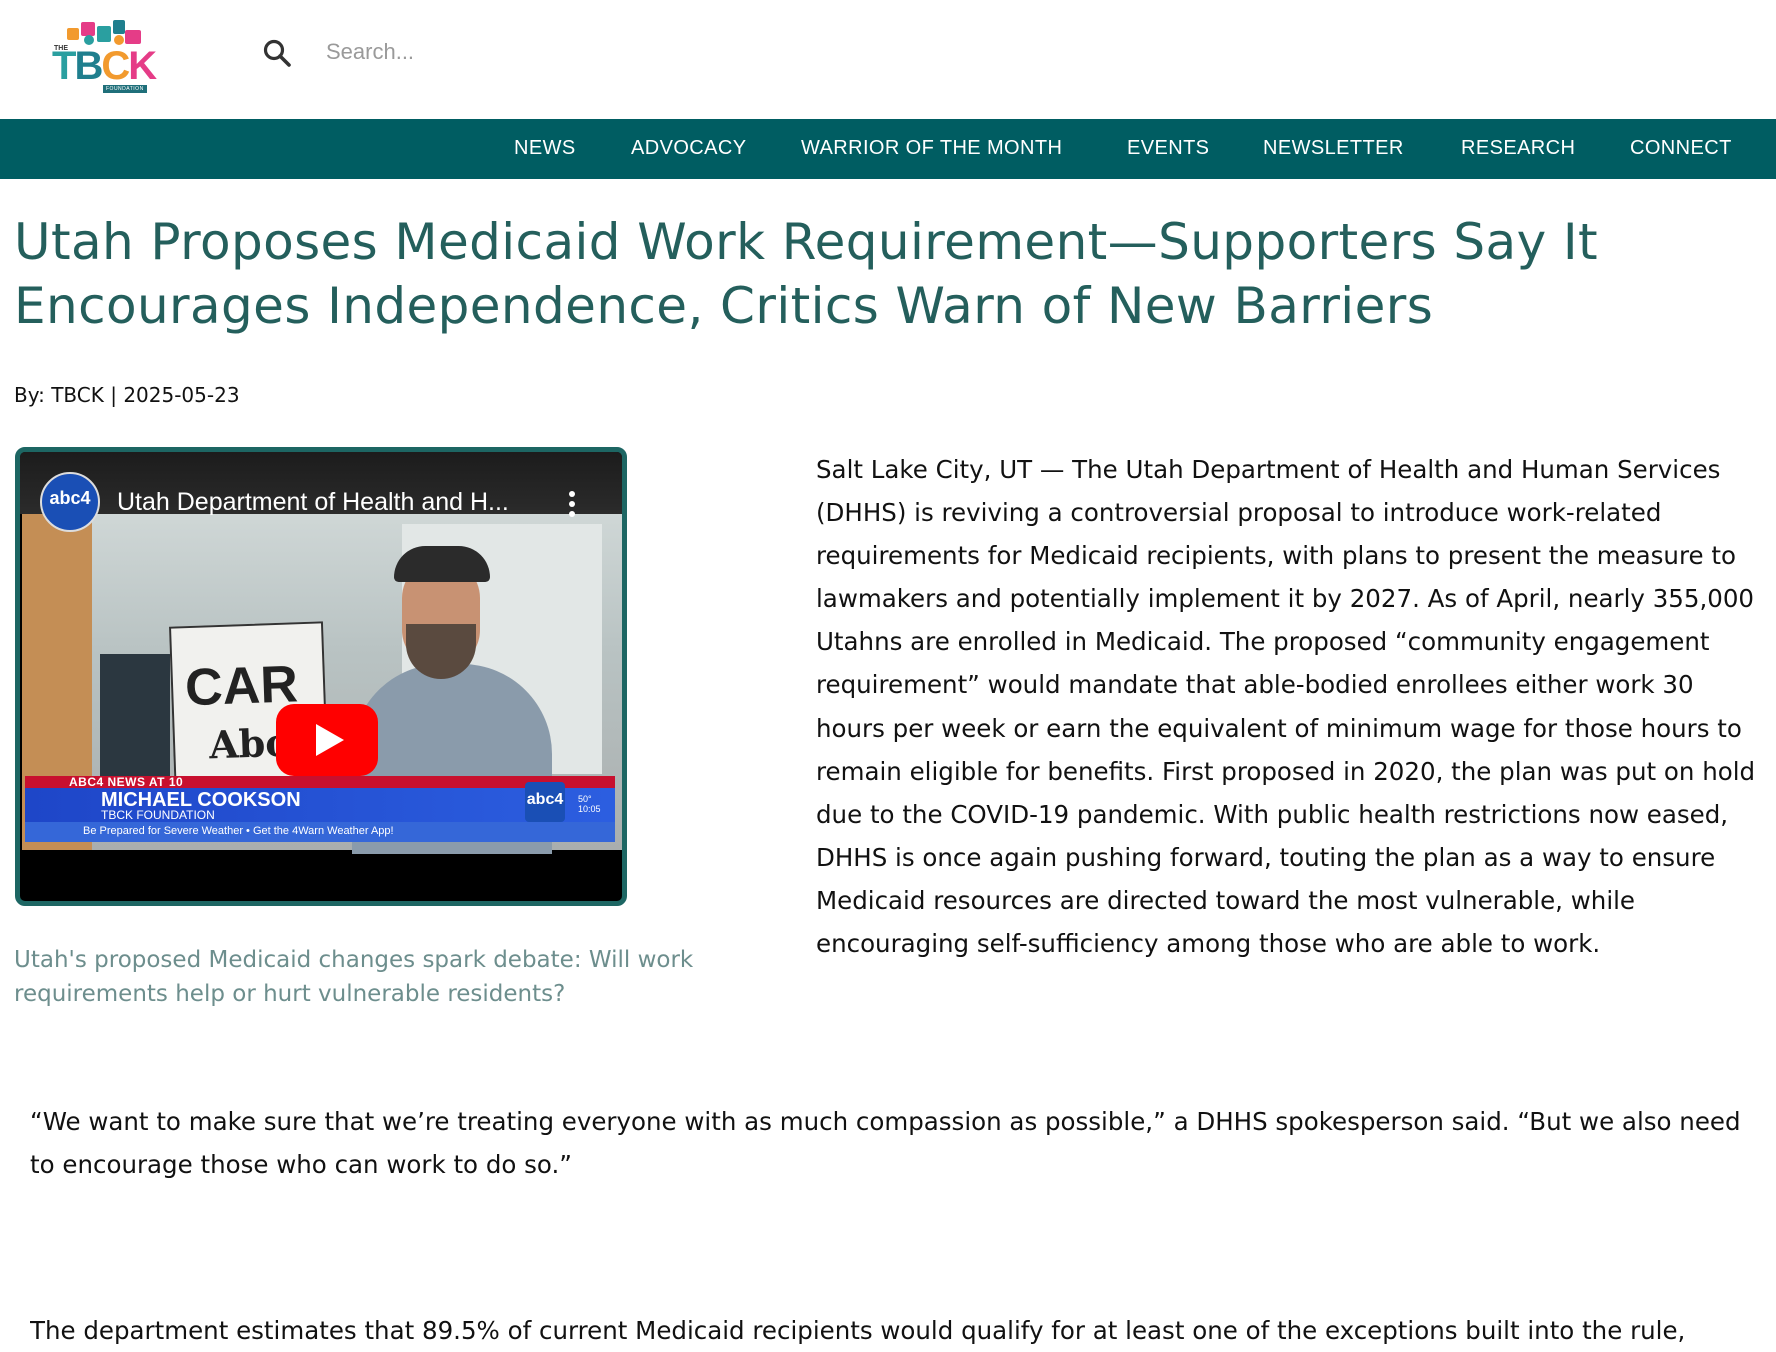 The height and width of the screenshot is (1352, 1776). Describe the element at coordinates (126, 782) in the screenshot. I see `lower-third-show: ABC4 NEWS AT 10` at that location.